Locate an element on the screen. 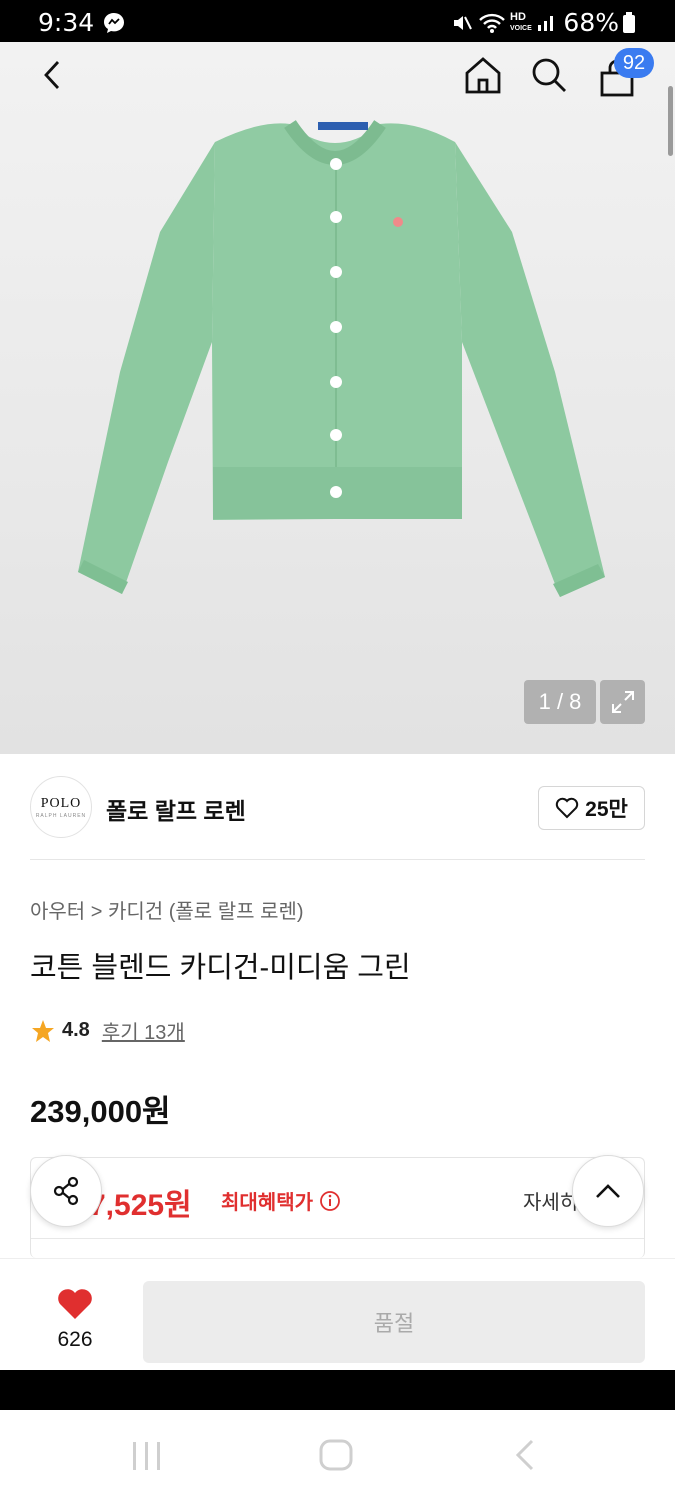  heart-outline-icon is located at coordinates (567, 808).